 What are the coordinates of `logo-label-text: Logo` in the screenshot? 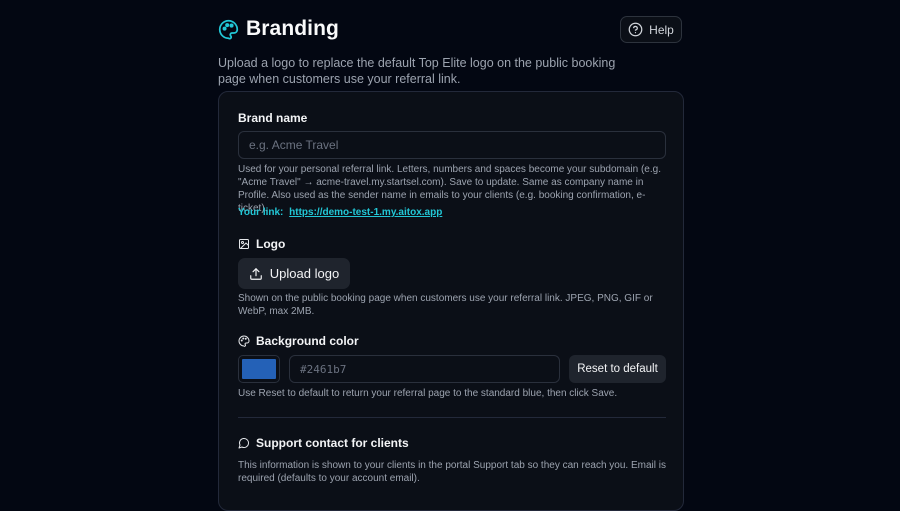 It's located at (271, 244).